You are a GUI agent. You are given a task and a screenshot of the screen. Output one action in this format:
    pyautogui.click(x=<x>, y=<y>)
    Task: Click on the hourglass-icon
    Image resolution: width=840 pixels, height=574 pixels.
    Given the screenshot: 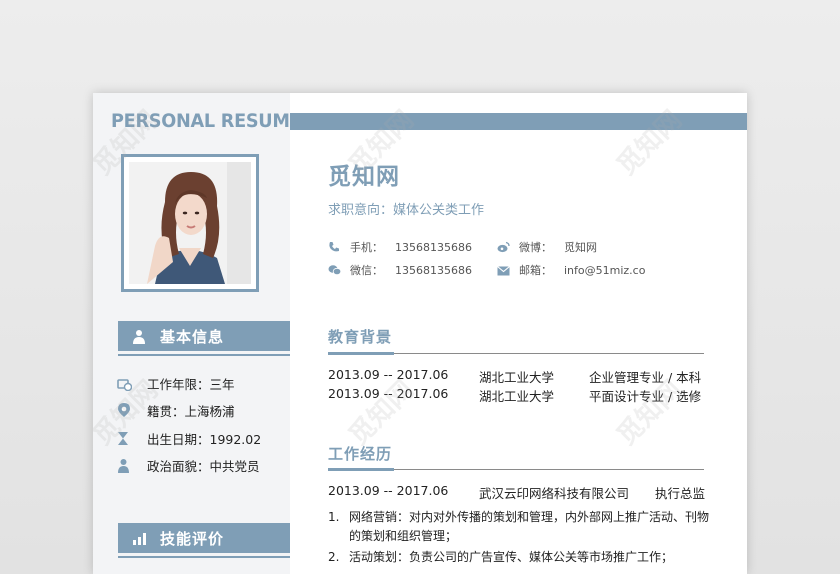 What is the action you would take?
    pyautogui.click(x=132, y=438)
    